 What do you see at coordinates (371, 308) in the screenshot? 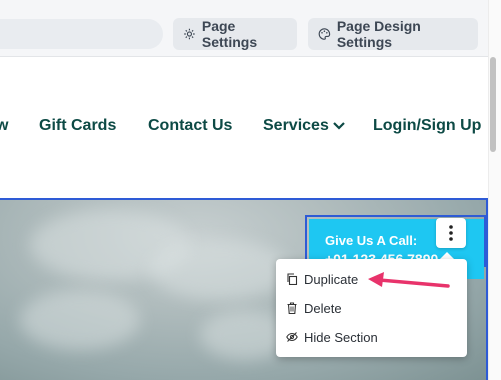
I see `menu-item-delete: Delete` at bounding box center [371, 308].